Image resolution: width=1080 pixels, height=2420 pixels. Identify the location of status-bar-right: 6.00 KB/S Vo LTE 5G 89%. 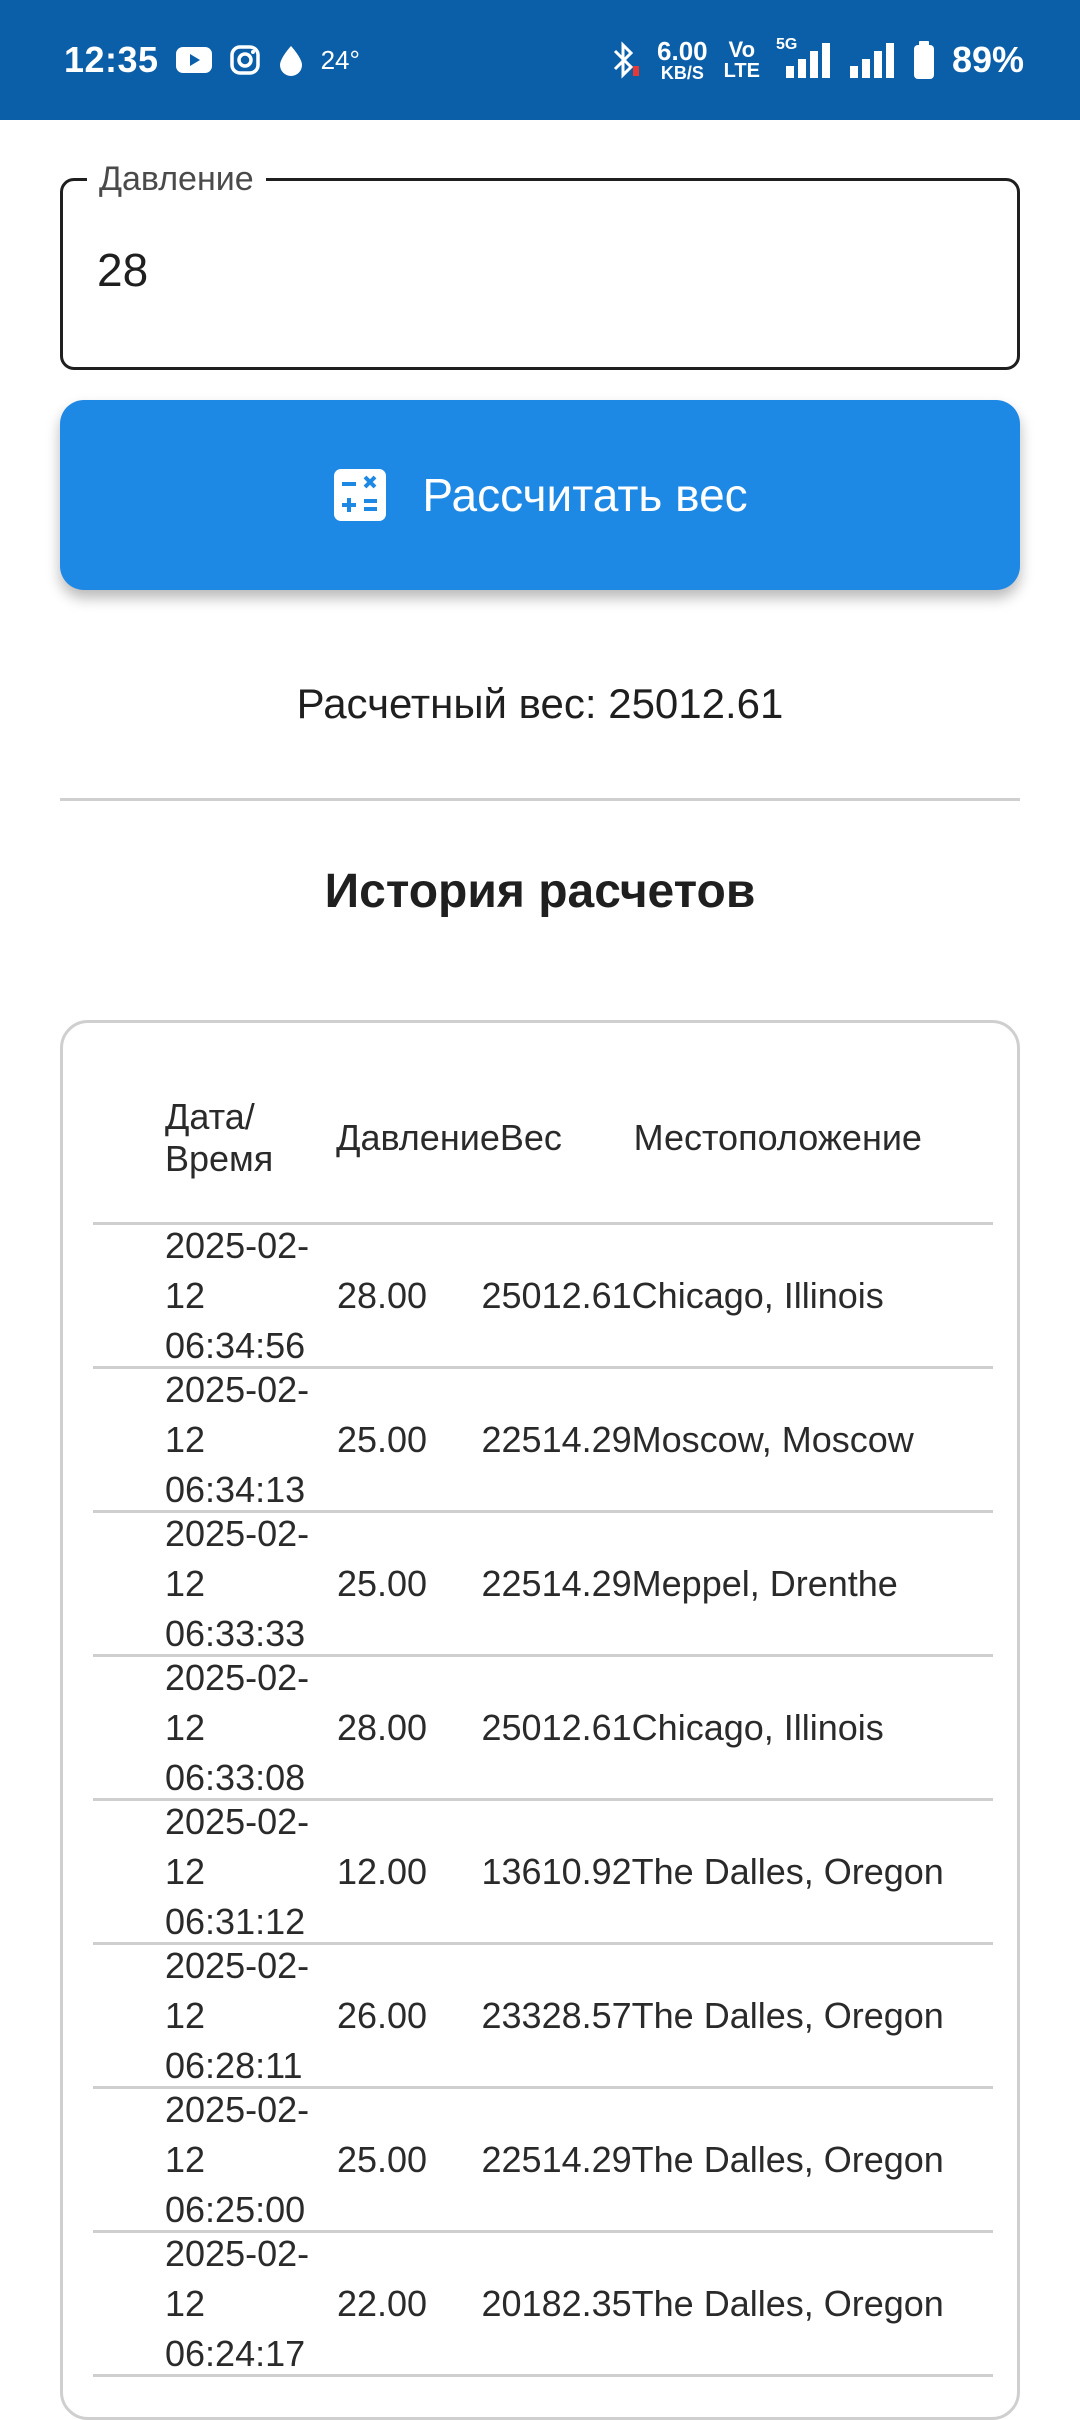
(815, 59).